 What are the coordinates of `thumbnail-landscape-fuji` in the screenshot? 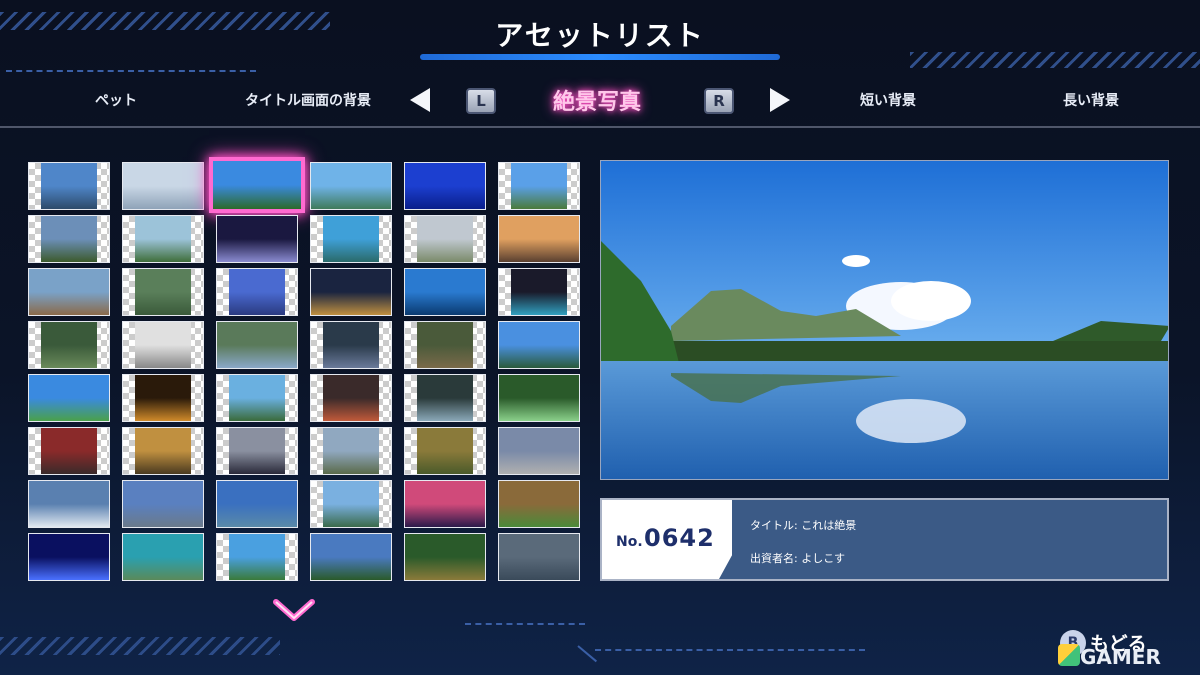 It's located at (69, 186).